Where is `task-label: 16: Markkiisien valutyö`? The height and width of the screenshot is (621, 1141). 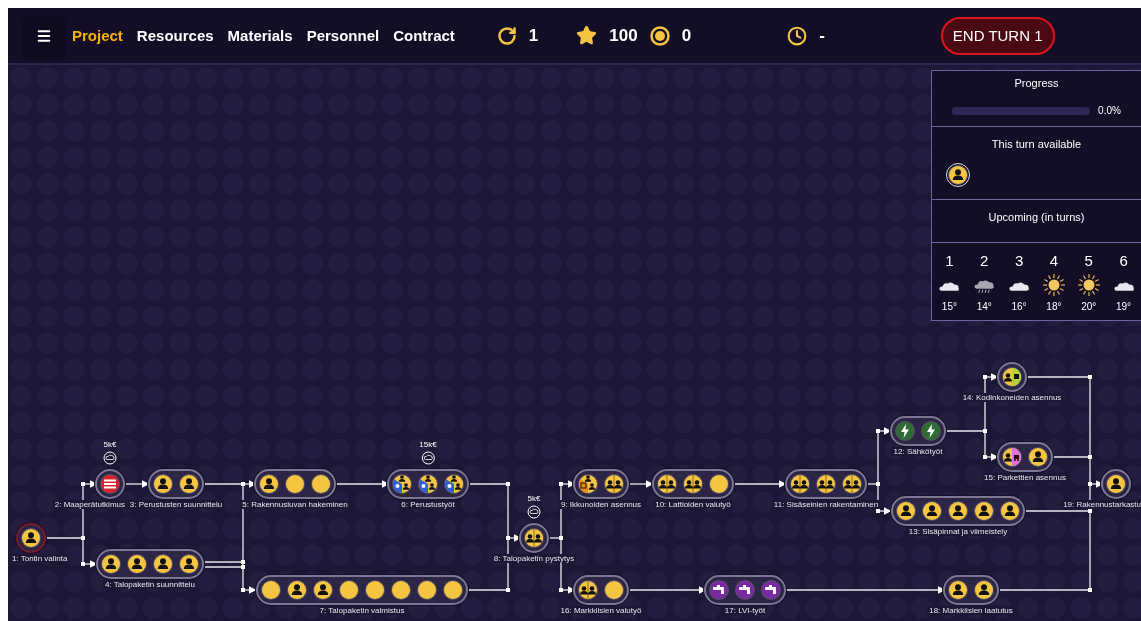
task-label: 16: Markkiisien valutyö is located at coordinates (601, 610).